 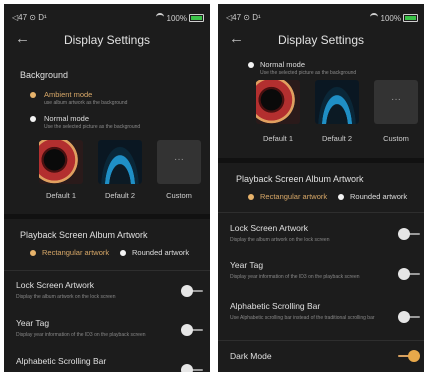 I want to click on ambient-mode-sub: use album artwork as the background, so click(x=86, y=103).